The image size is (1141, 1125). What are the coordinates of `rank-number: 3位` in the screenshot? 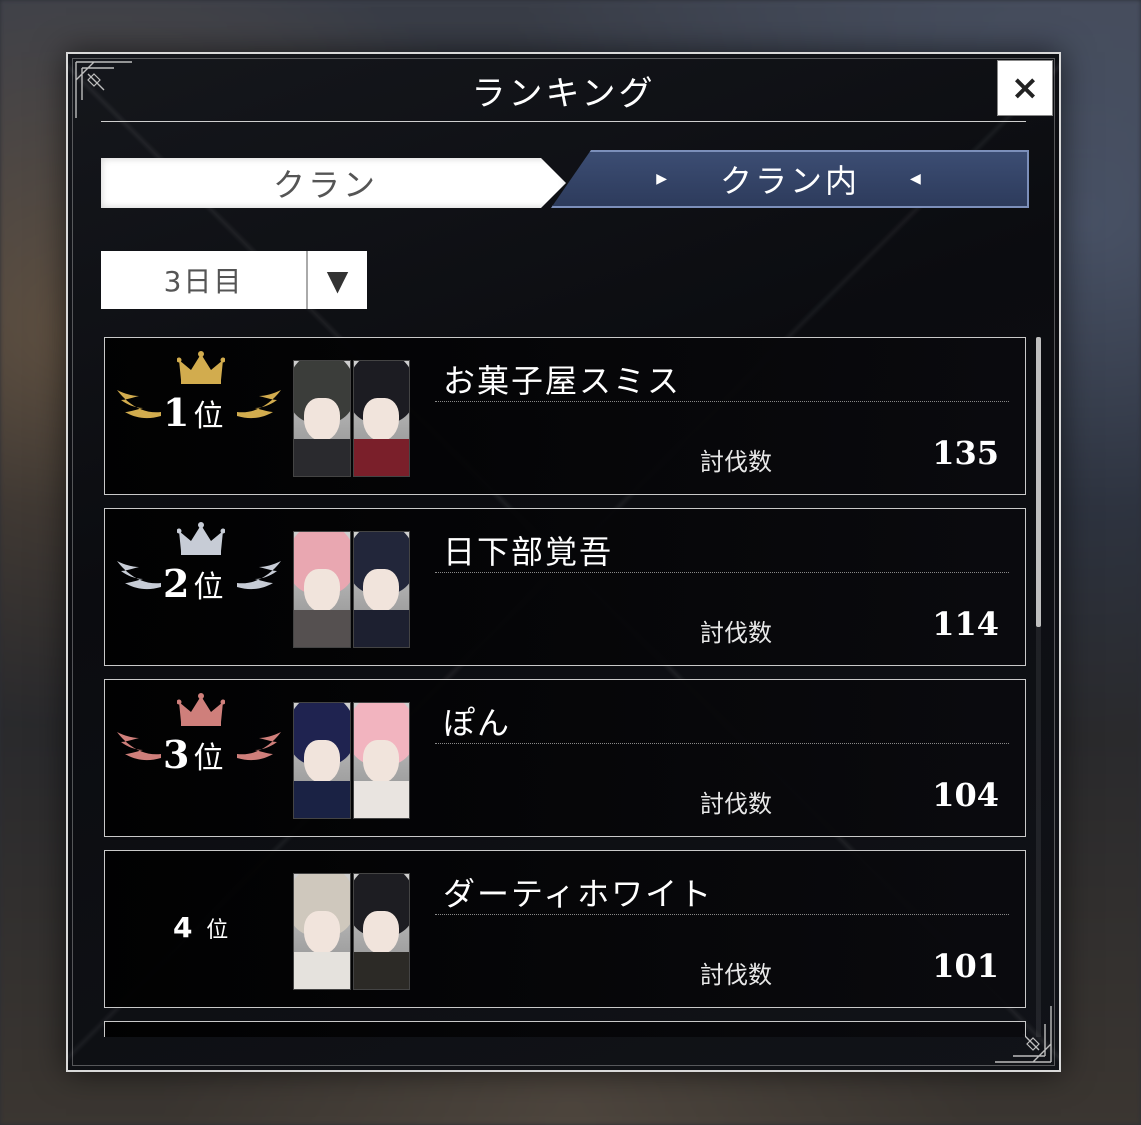 It's located at (193, 754).